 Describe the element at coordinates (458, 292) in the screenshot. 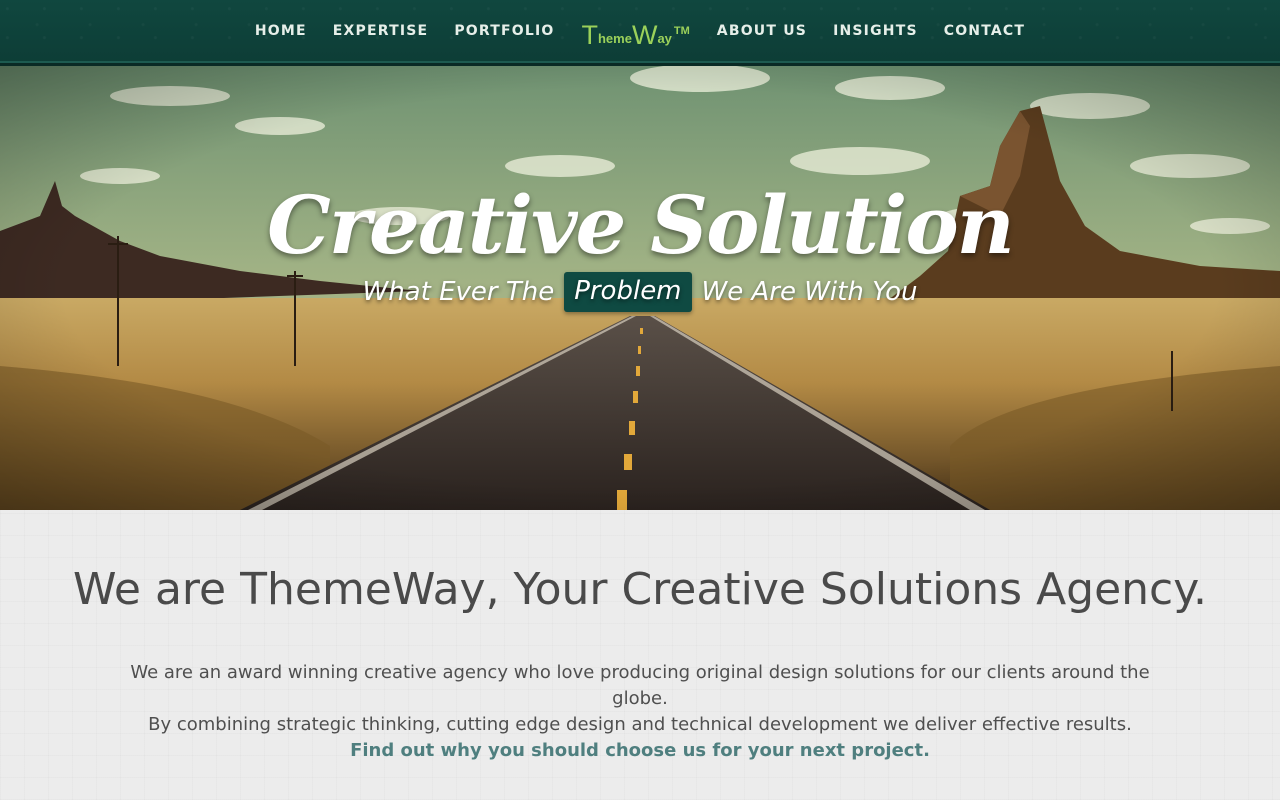

I see `tagline-prefix: What Ever The` at that location.